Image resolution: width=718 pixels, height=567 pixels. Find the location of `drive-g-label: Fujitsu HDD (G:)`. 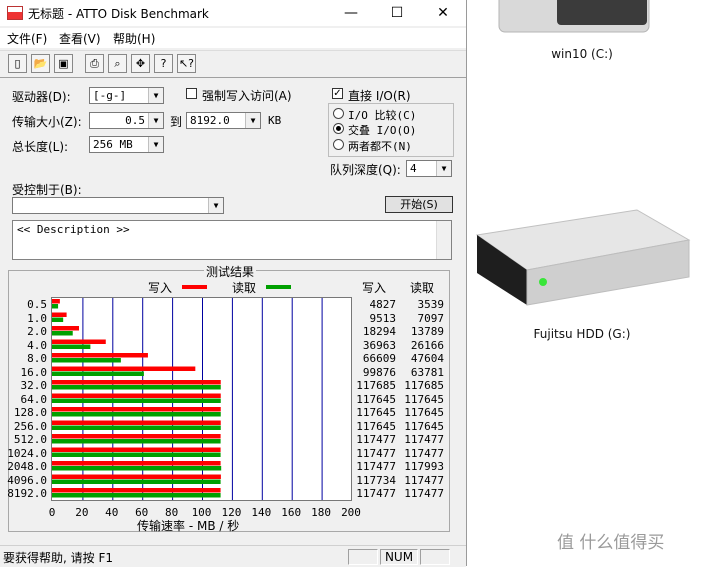

drive-g-label: Fujitsu HDD (G:) is located at coordinates (582, 334).